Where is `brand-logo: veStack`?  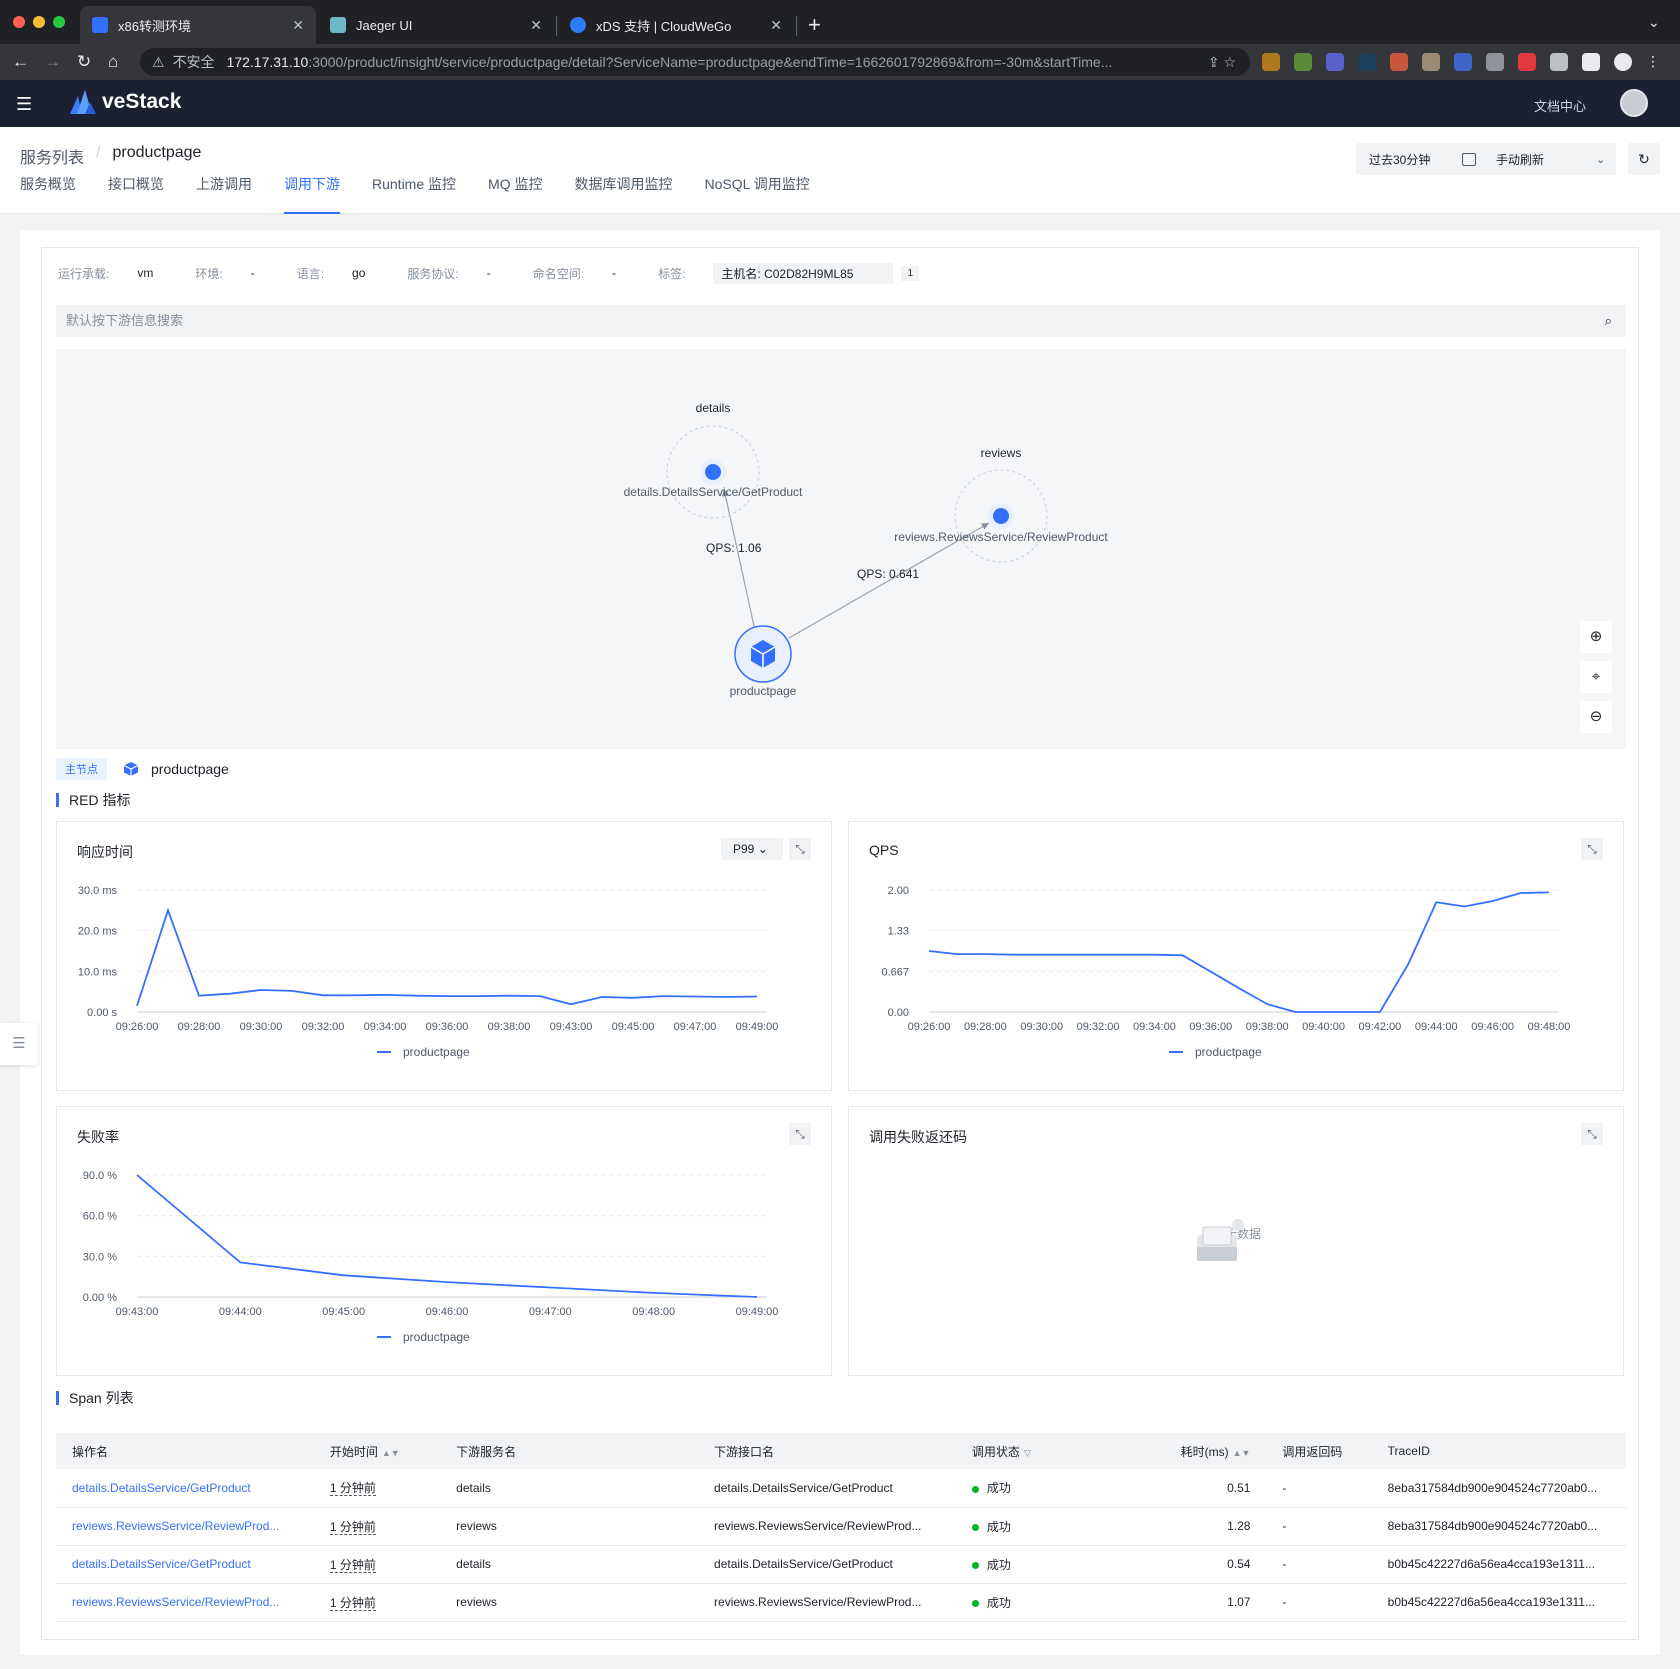 brand-logo: veStack is located at coordinates (125, 102).